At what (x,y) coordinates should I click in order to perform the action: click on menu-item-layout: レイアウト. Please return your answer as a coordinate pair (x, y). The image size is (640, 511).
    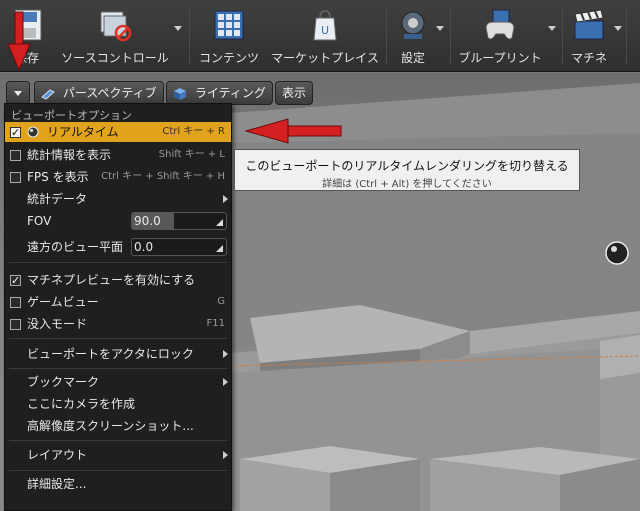
    Looking at the image, I should click on (118, 455).